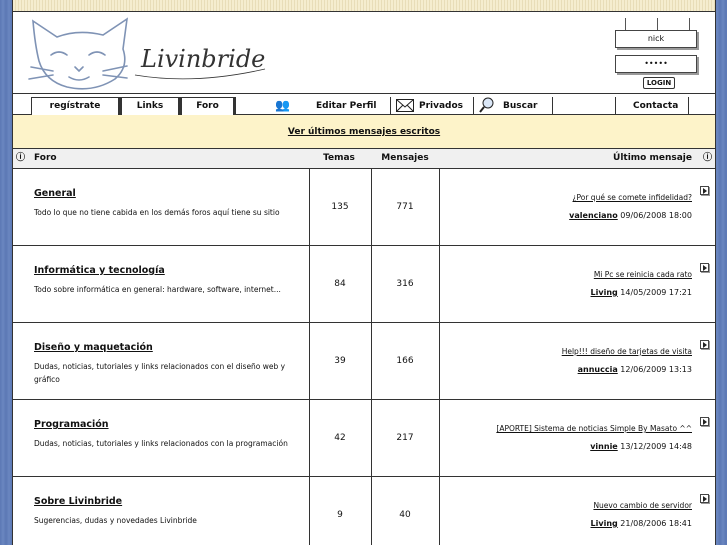 The height and width of the screenshot is (545, 727). Describe the element at coordinates (99, 270) in the screenshot. I see `forum-link: Informática y tecnología` at that location.